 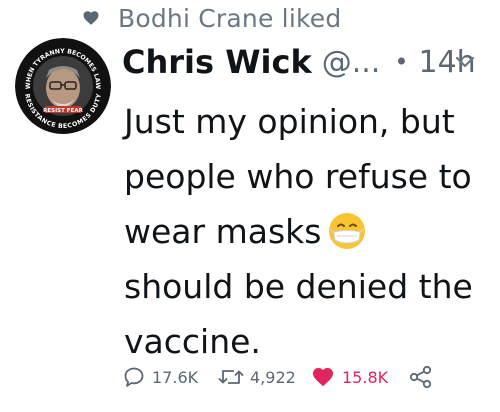 What do you see at coordinates (192, 341) in the screenshot?
I see `tweet-text-line: vaccine.` at bounding box center [192, 341].